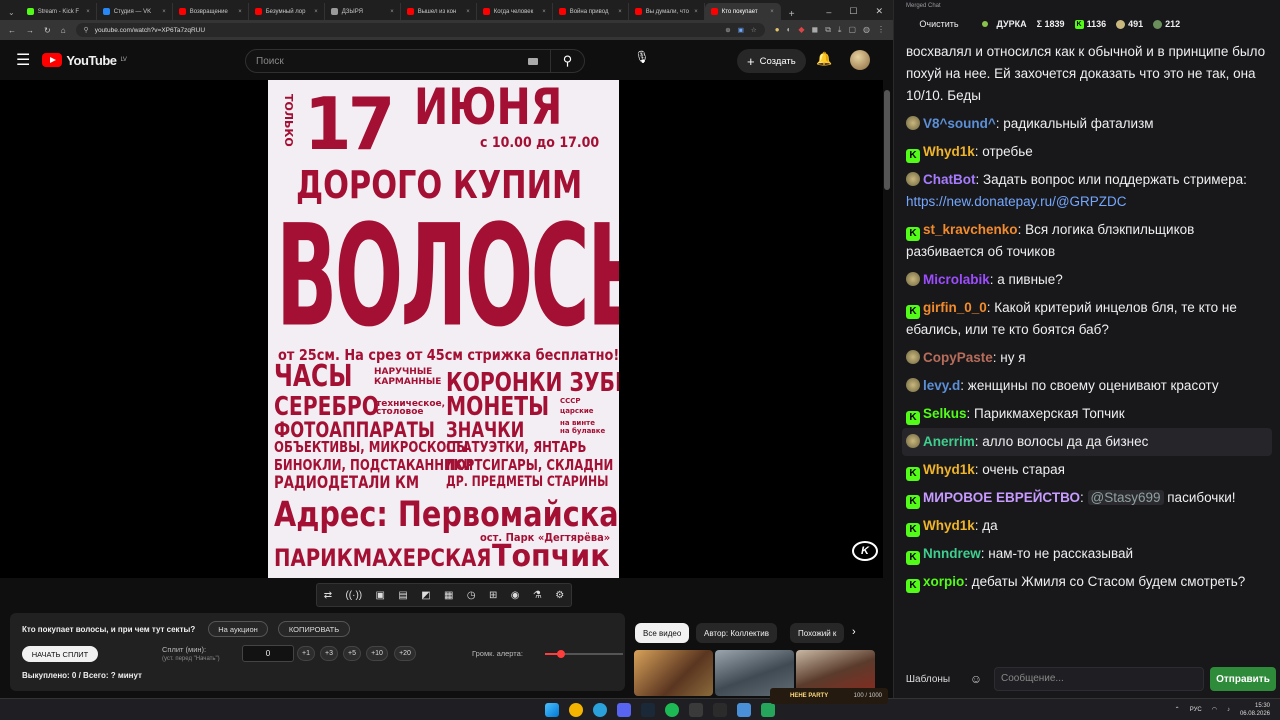  I want to click on clock: 15:30 06.08.2026, so click(1255, 710).